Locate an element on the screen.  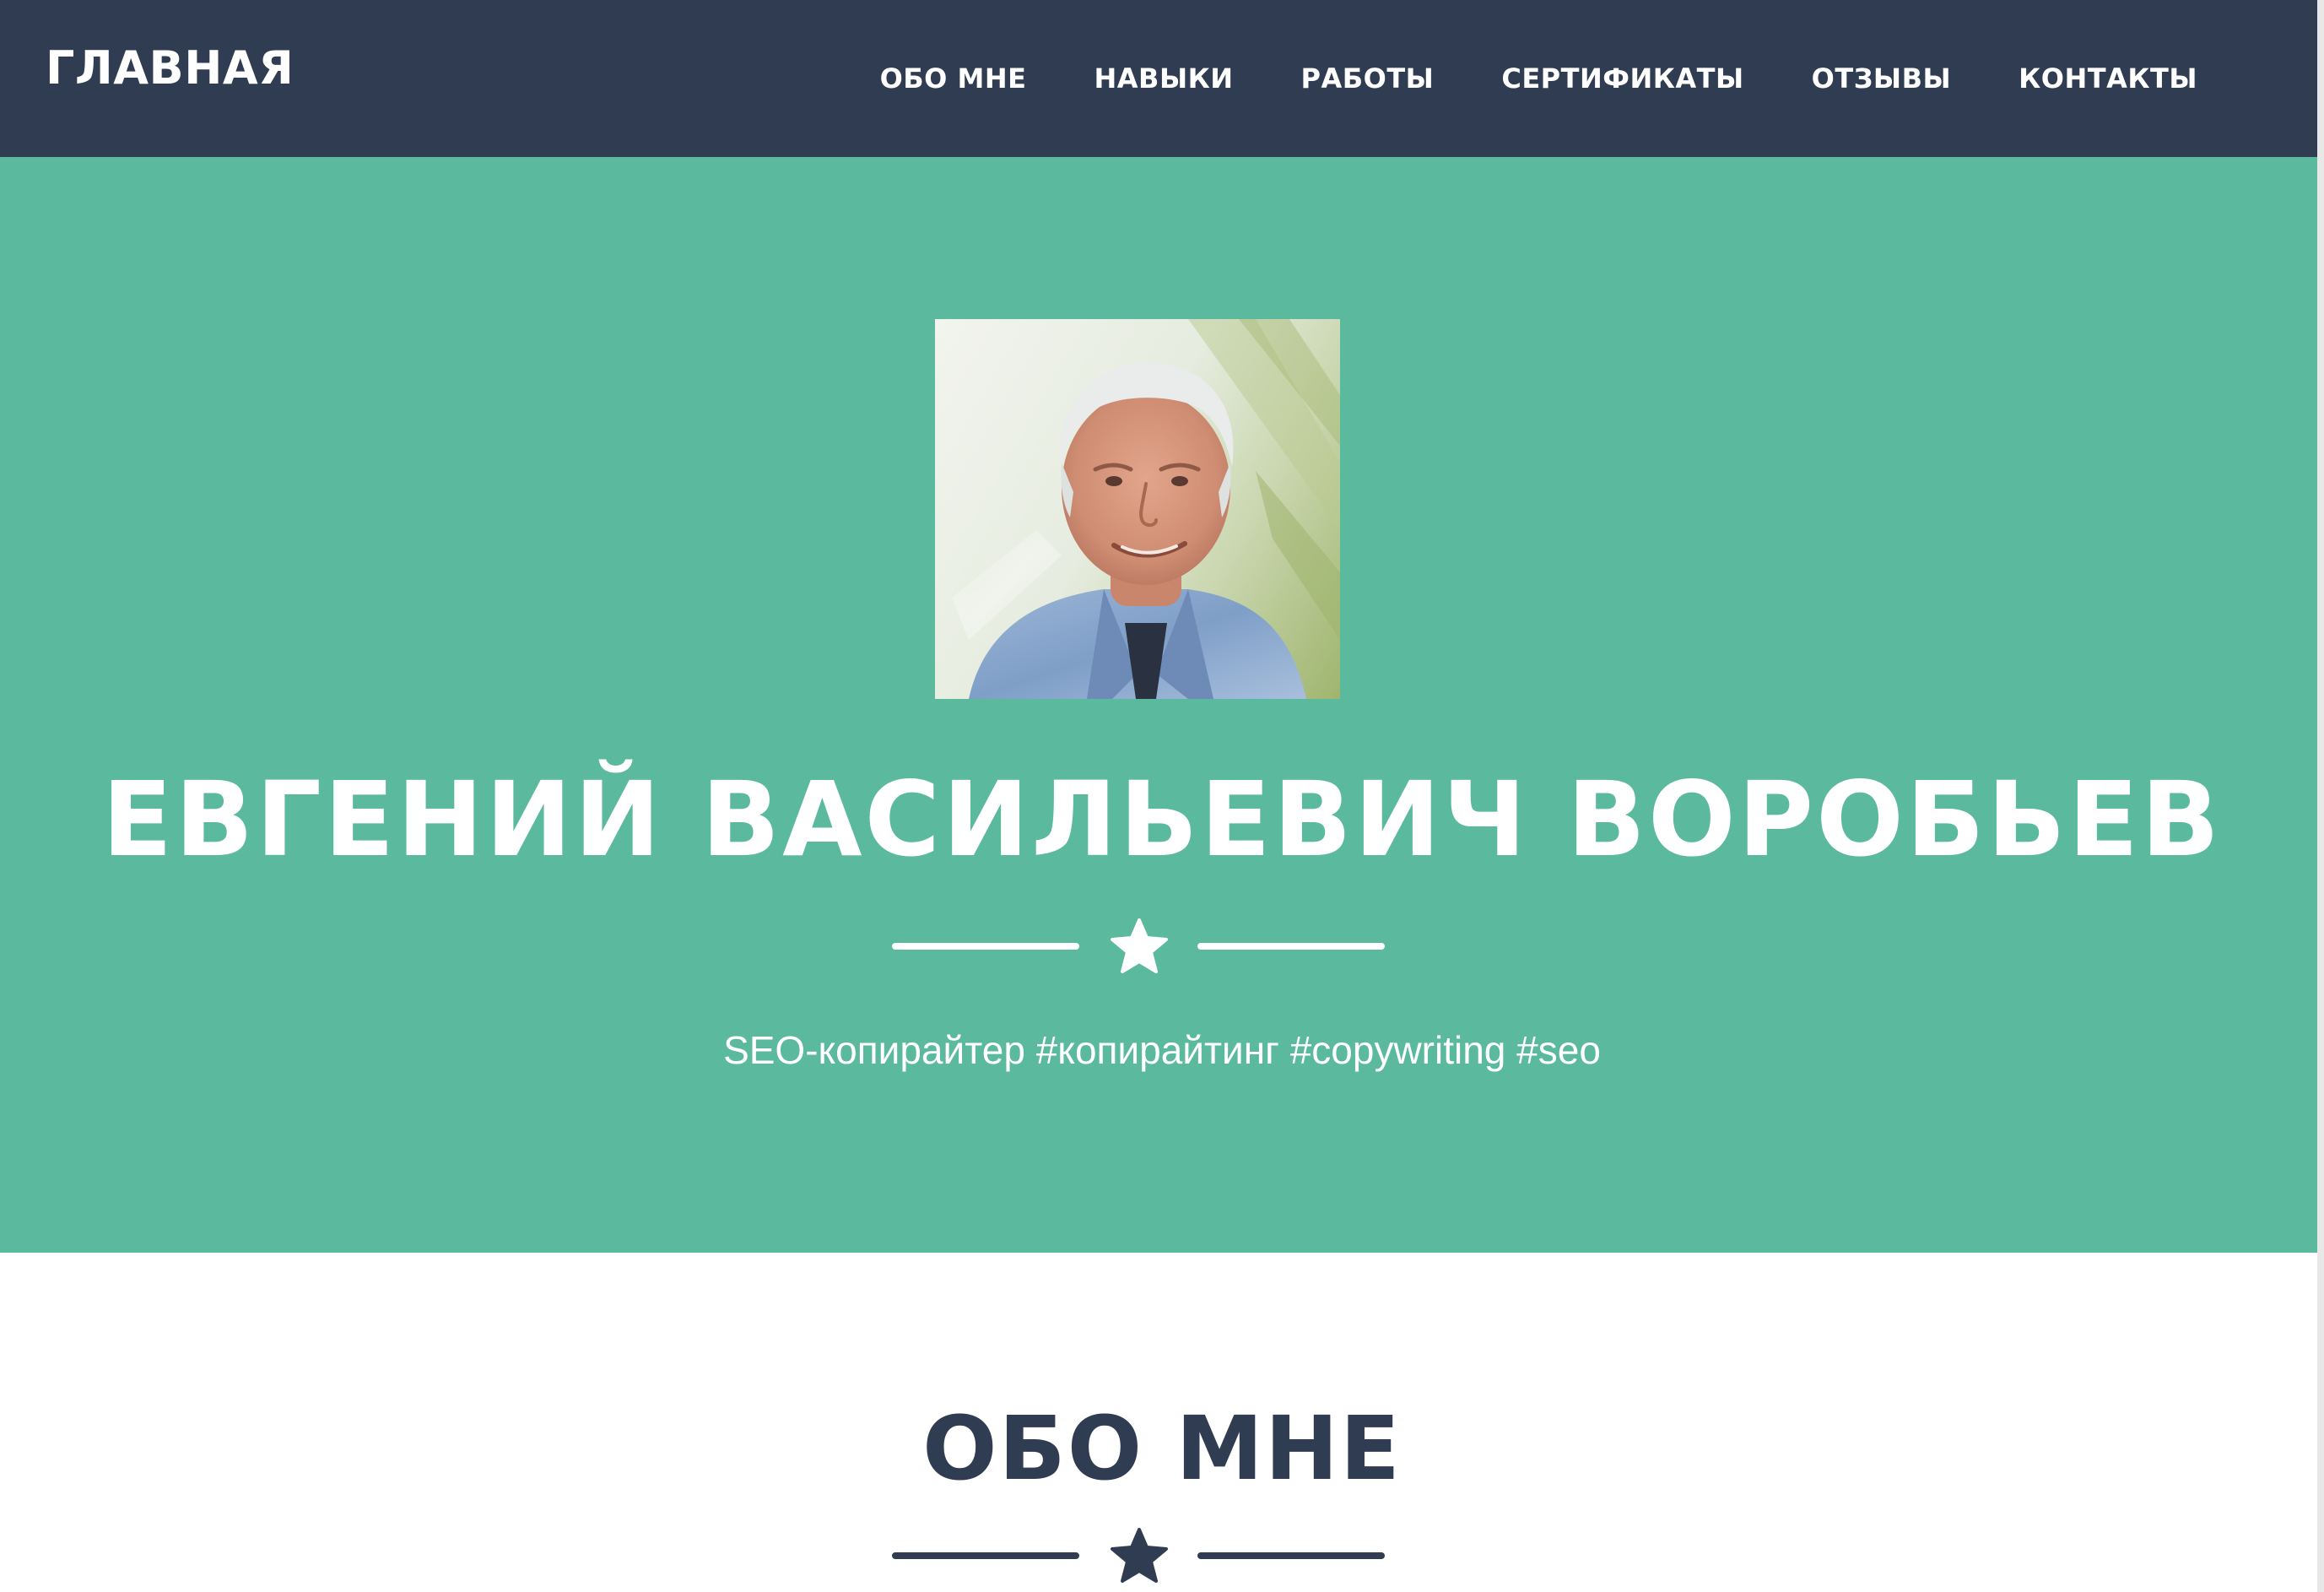
nav-item-works: РАБОТЫ is located at coordinates (1368, 78).